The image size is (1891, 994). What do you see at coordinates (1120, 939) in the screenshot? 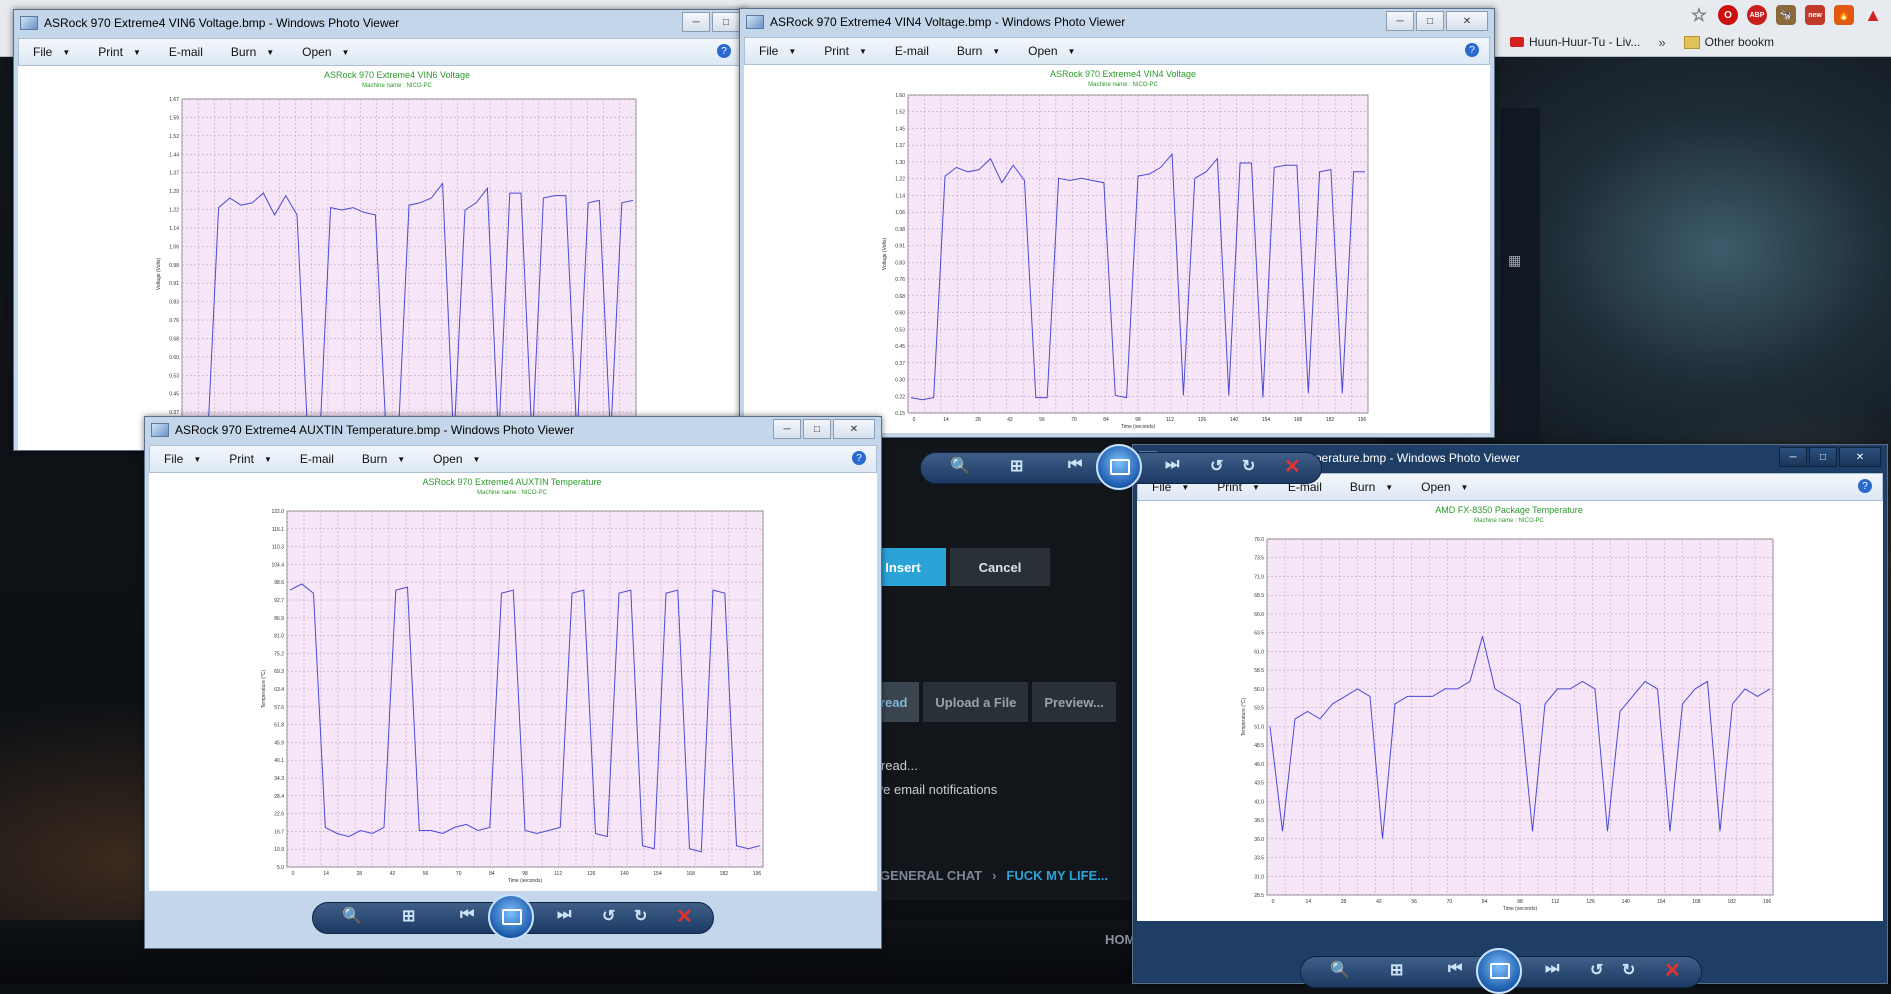
I see `home-link: HOM` at bounding box center [1120, 939].